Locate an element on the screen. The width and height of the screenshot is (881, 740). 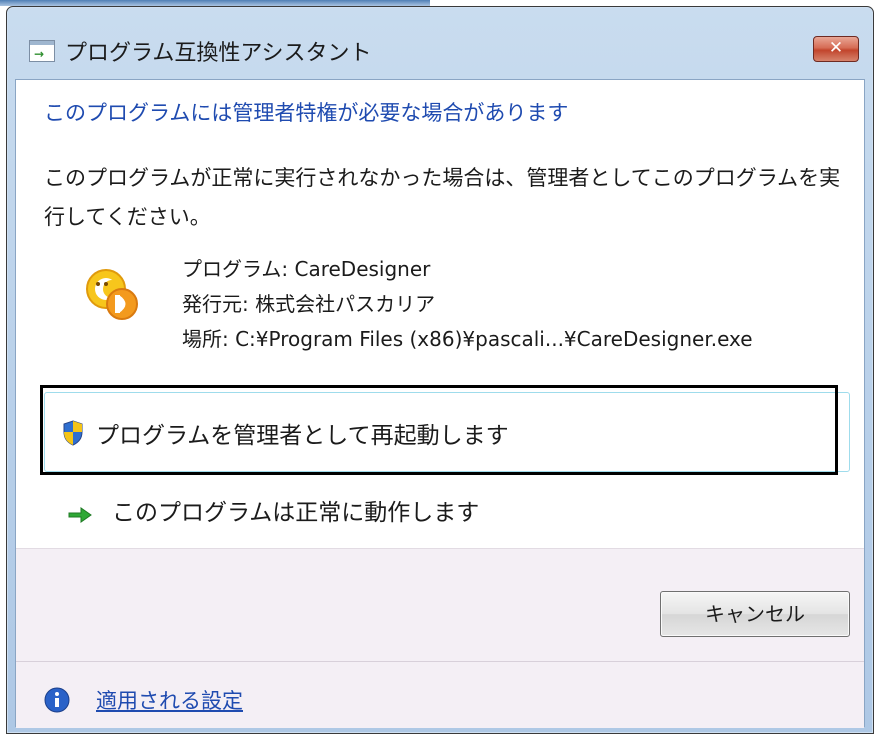
cancel-button: キャンセル is located at coordinates (755, 614).